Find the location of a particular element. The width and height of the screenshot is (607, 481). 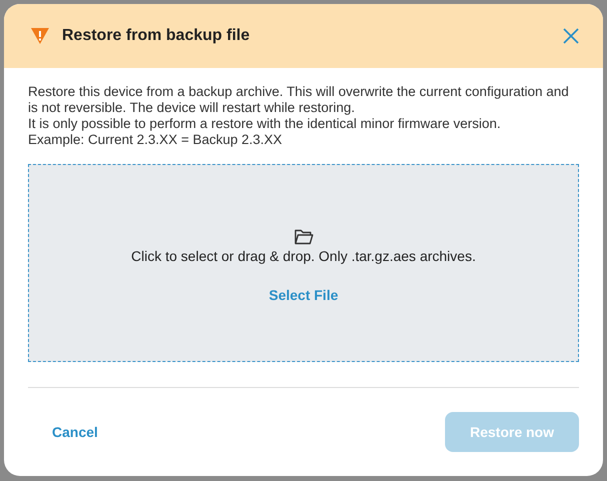

close-icon is located at coordinates (571, 36).